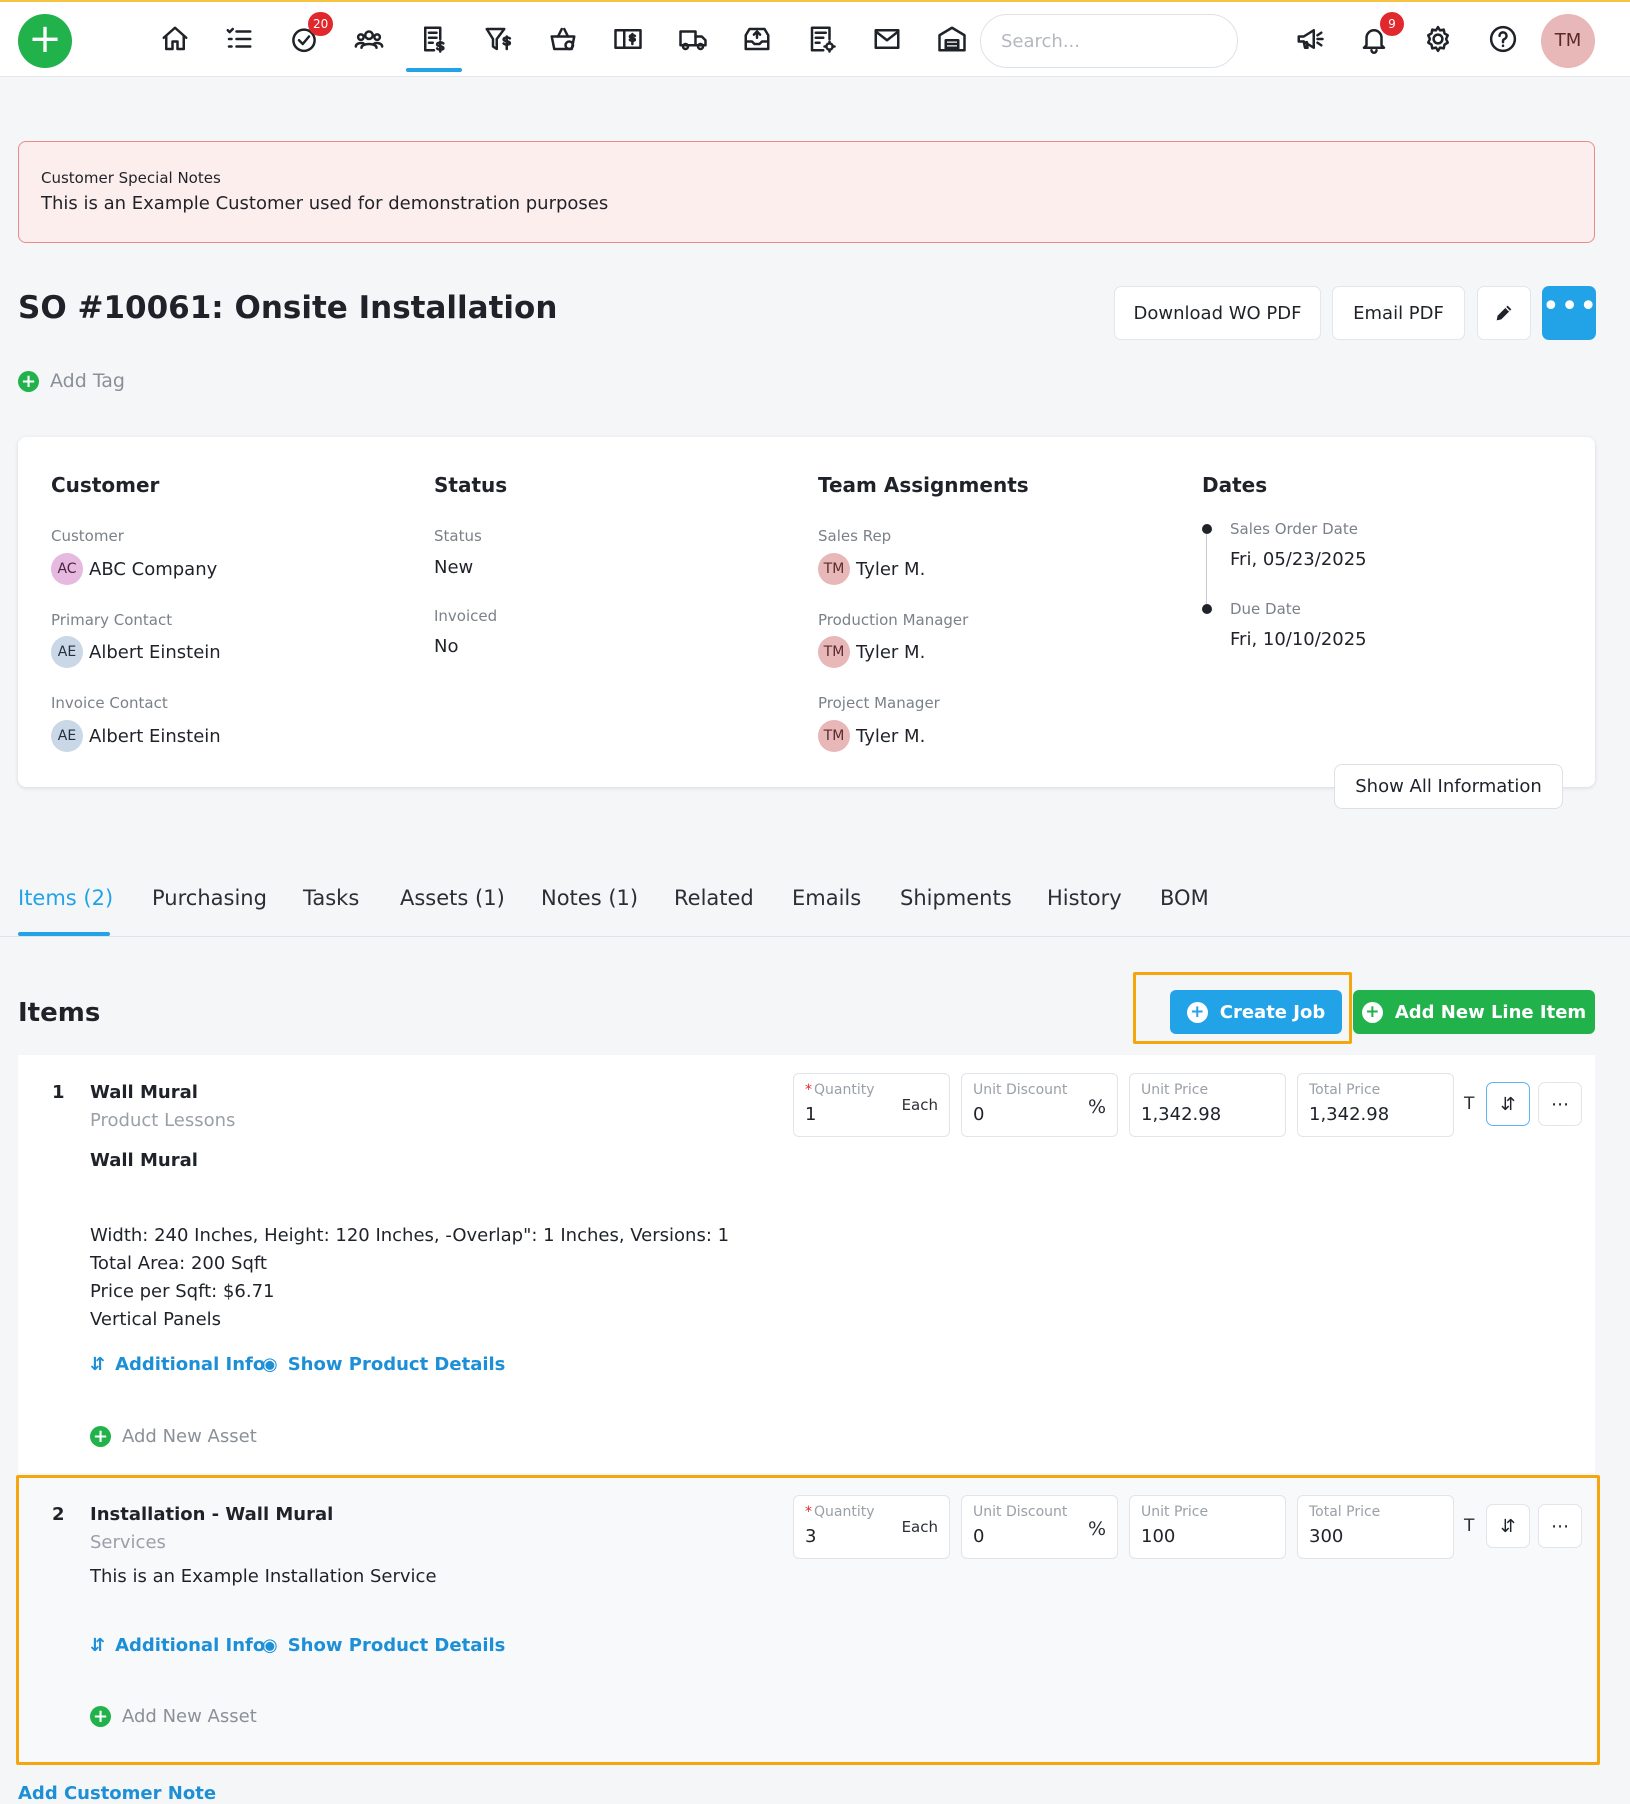 This screenshot has width=1630, height=1804. Describe the element at coordinates (563, 39) in the screenshot. I see `basket-icon` at that location.